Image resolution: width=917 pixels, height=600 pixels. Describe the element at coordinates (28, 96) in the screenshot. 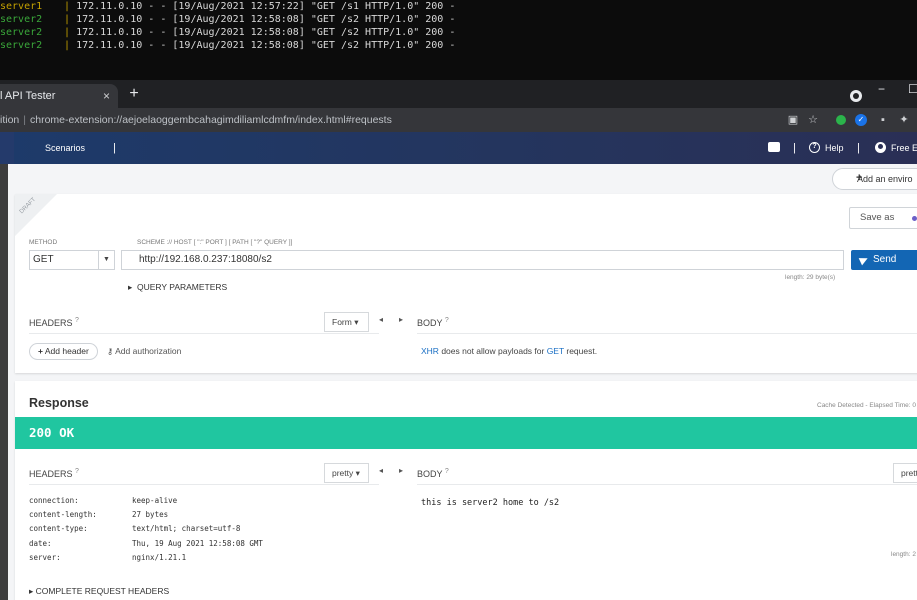

I see `tab-title: l API Tester` at that location.